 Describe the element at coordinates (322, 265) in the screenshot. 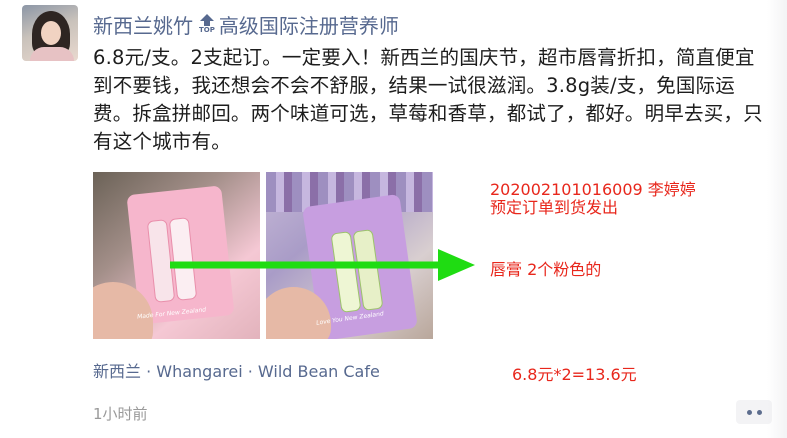

I see `green-arrow-icon` at that location.